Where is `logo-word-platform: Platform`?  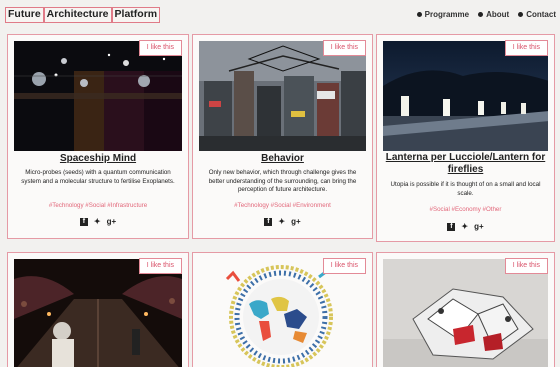
logo-word-platform: Platform is located at coordinates (136, 15).